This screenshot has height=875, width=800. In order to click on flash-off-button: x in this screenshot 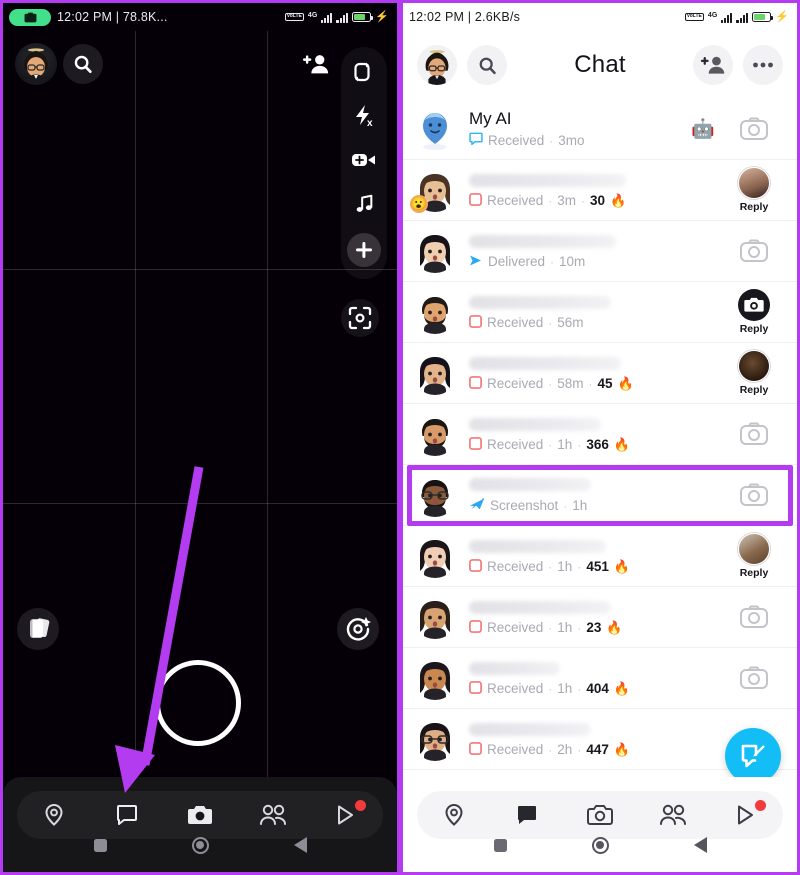, I will do `click(364, 116)`.